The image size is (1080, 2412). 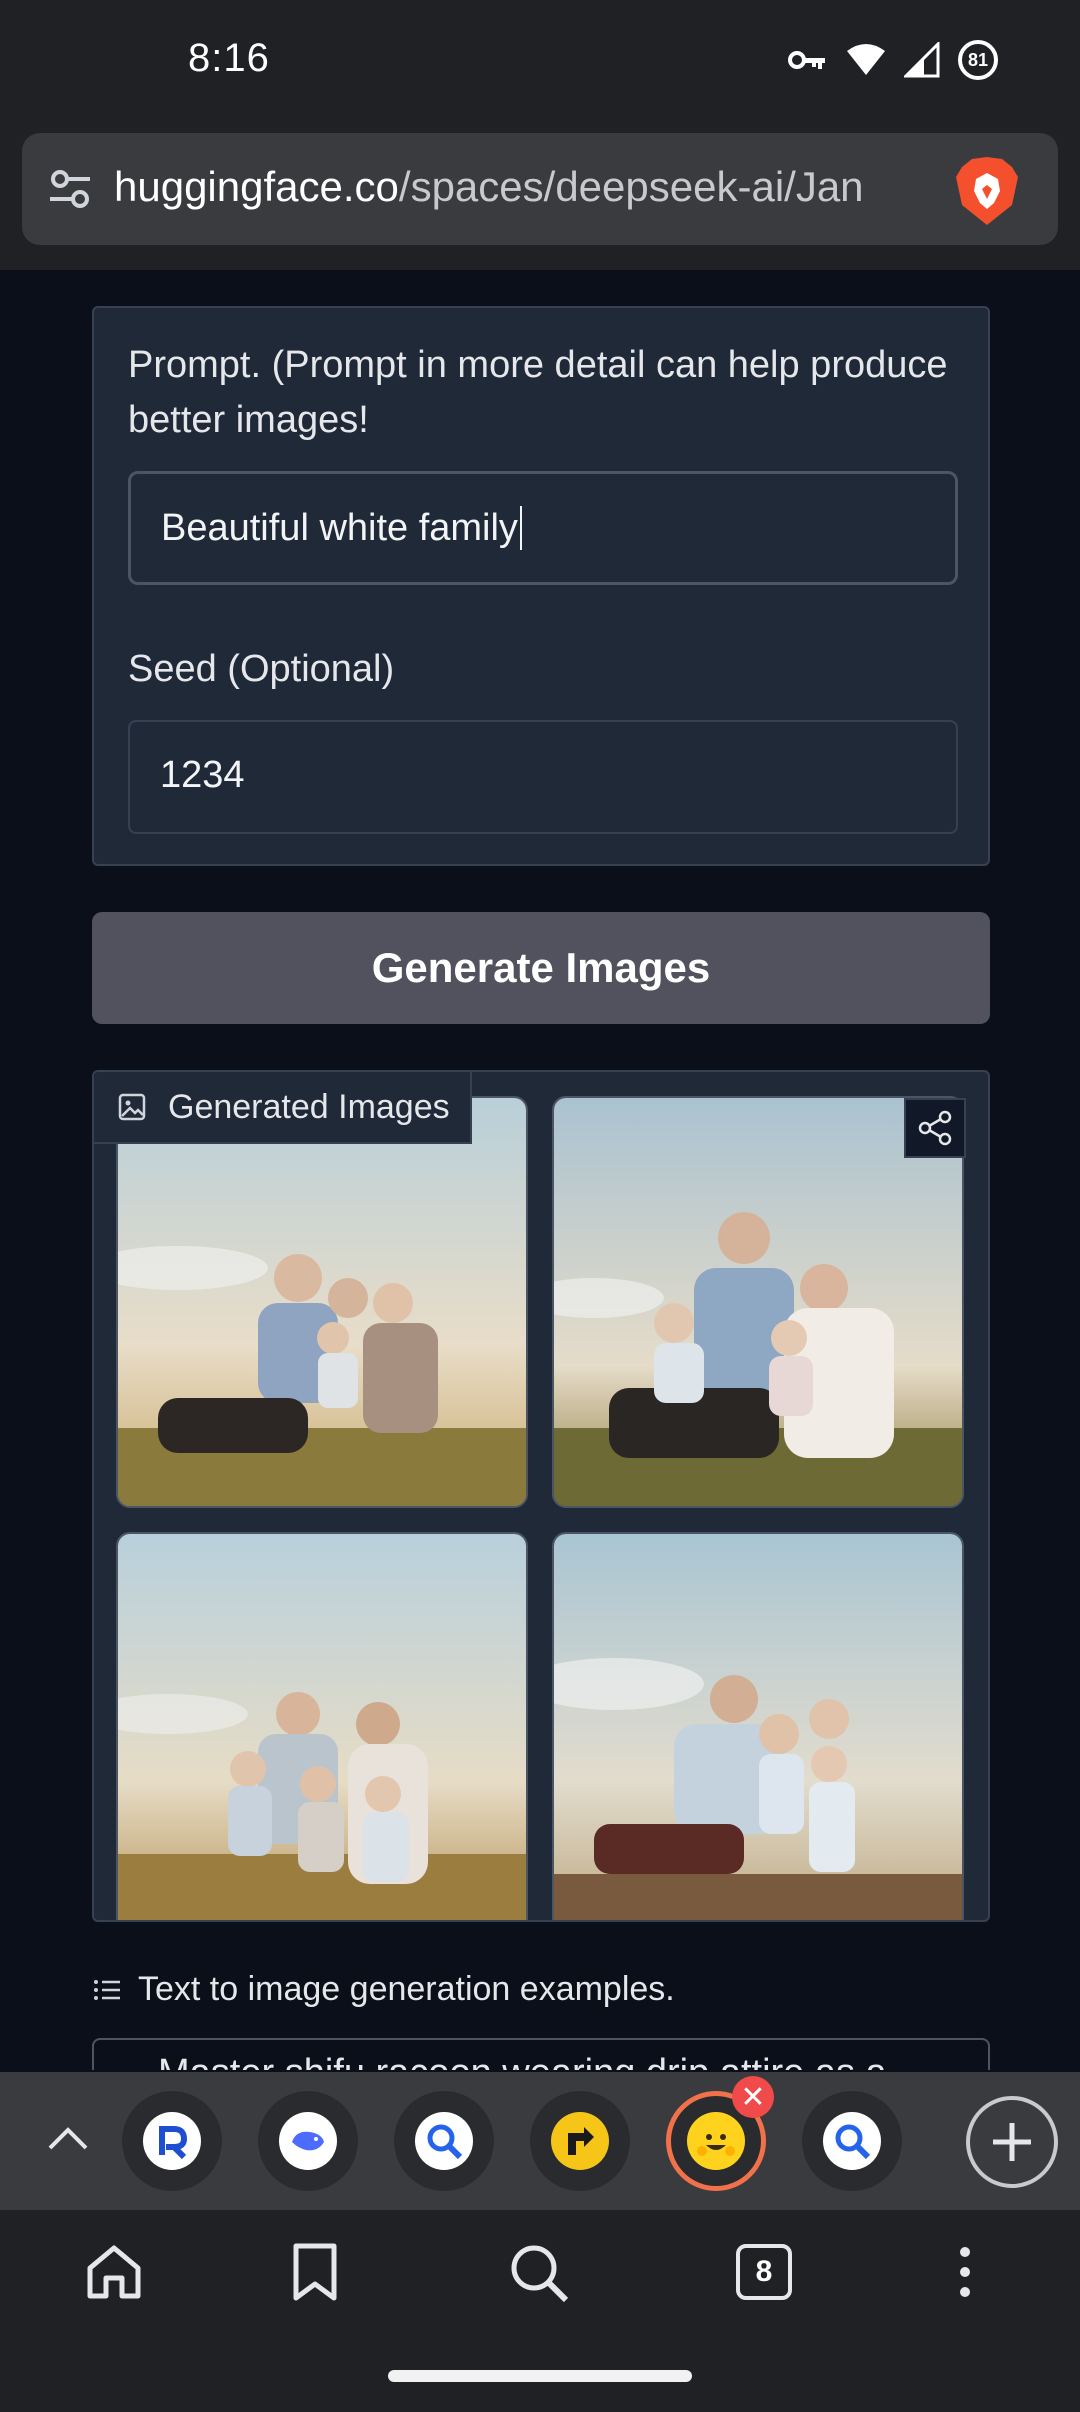 I want to click on prompt-value: Beautiful white family, so click(x=339, y=527).